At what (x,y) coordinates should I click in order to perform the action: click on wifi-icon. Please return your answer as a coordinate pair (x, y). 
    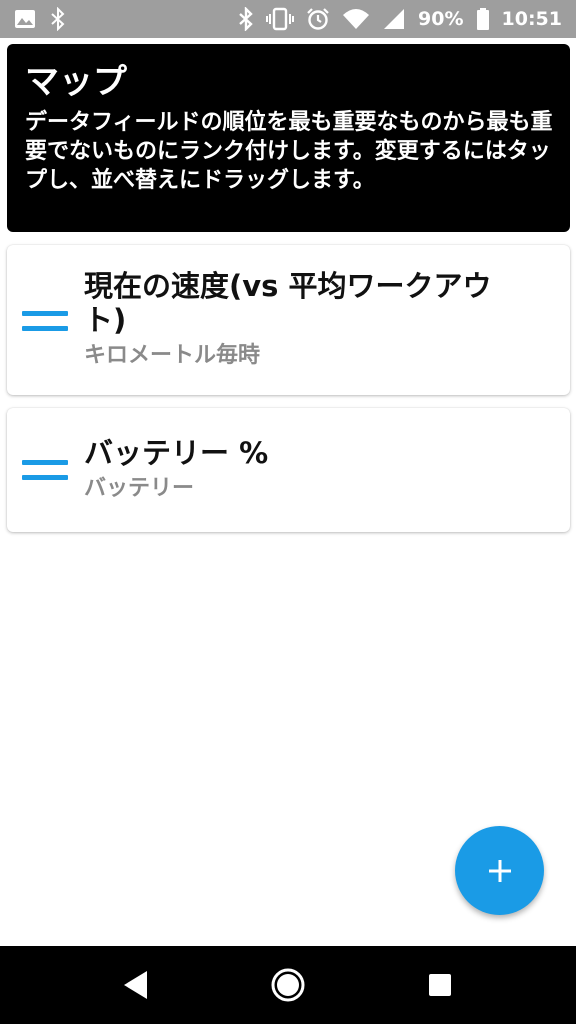
    Looking at the image, I should click on (356, 19).